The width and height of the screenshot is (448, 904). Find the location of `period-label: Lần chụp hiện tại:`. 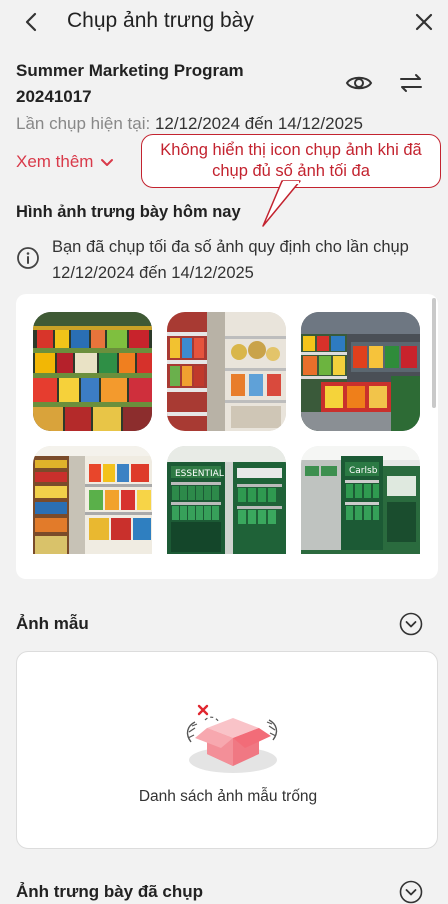

period-label: Lần chụp hiện tại: is located at coordinates (83, 123).